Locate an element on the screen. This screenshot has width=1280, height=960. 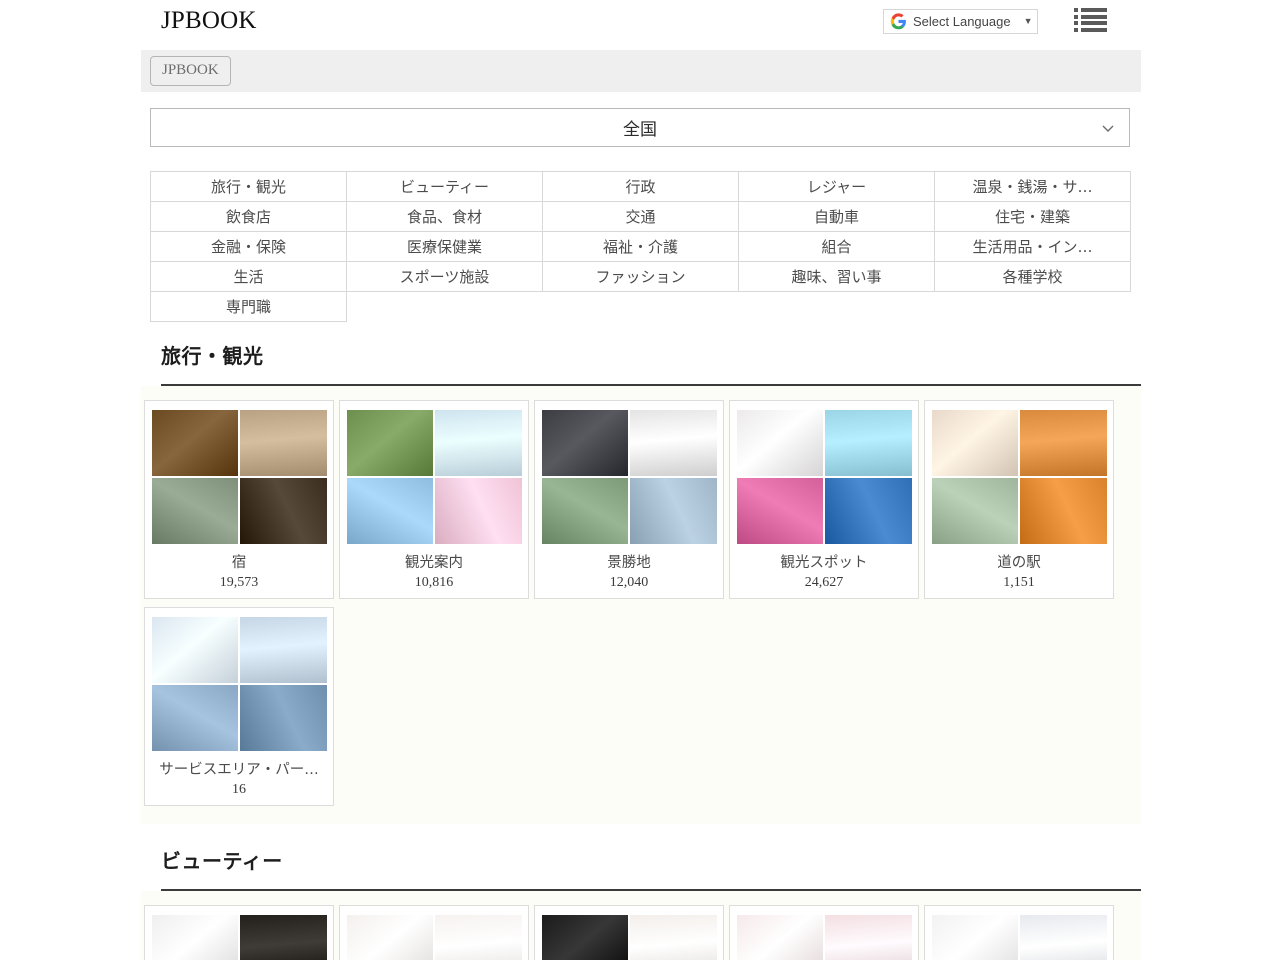
category-cell: 趣味、習い事 is located at coordinates (836, 276).